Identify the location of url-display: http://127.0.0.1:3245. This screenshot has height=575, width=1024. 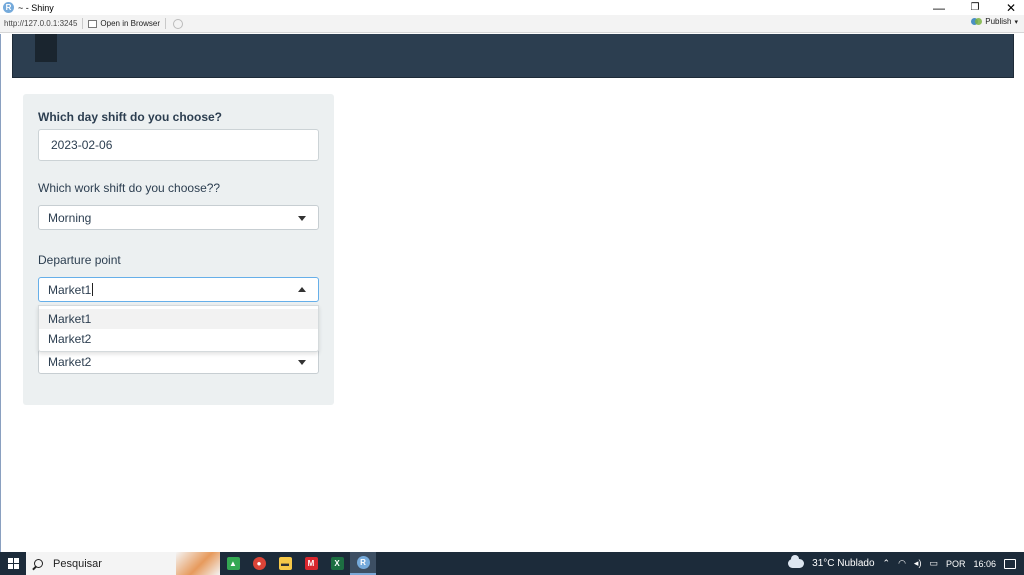
(41, 23).